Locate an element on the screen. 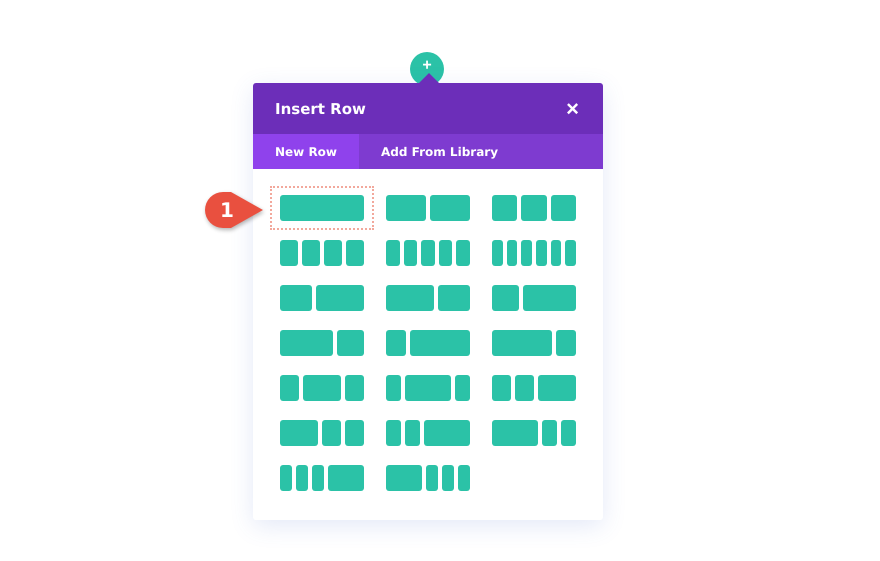  close-button: × is located at coordinates (572, 109).